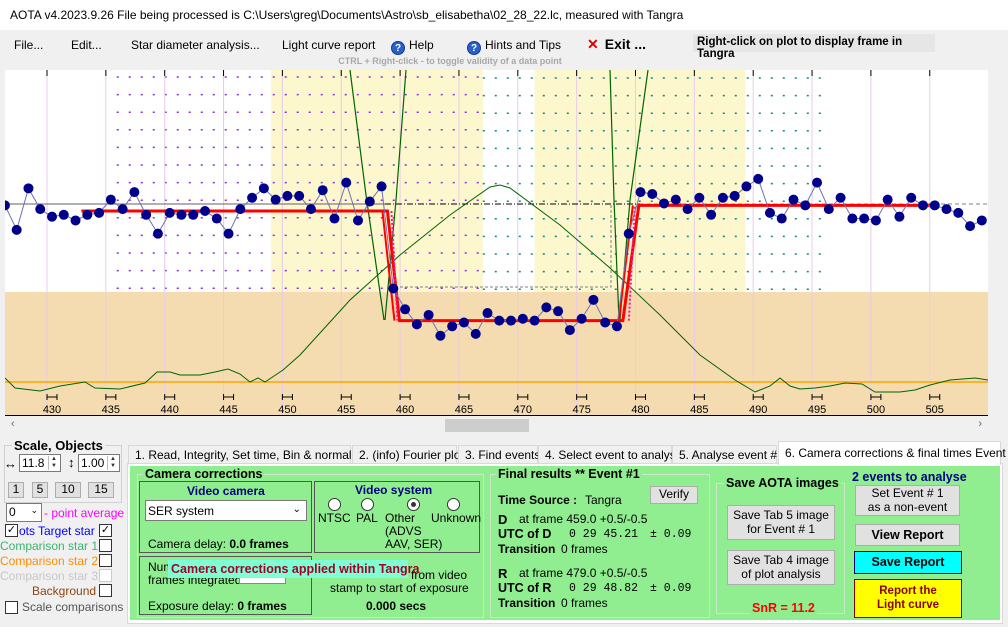 The image size is (1008, 627). Describe the element at coordinates (58, 445) in the screenshot. I see `scale-title: Scale, Objects` at that location.